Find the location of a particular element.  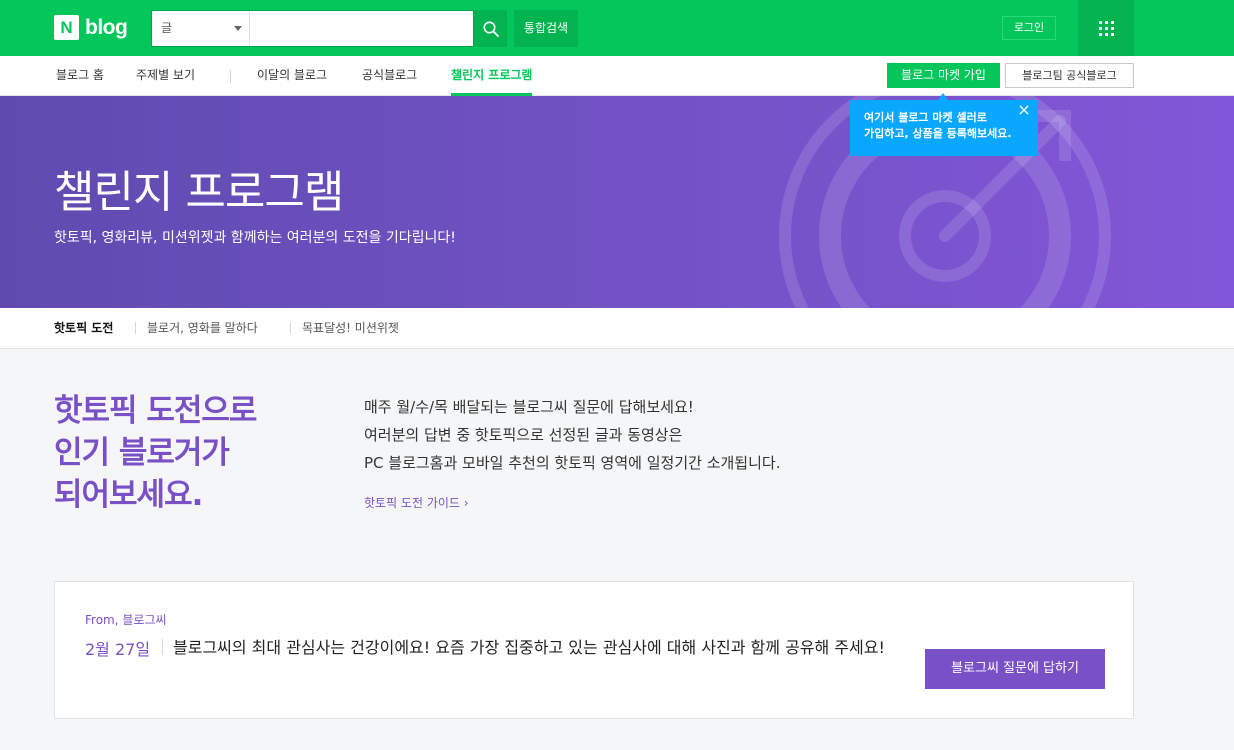

nav-item-official-blogs: 공식블로그 is located at coordinates (389, 76).